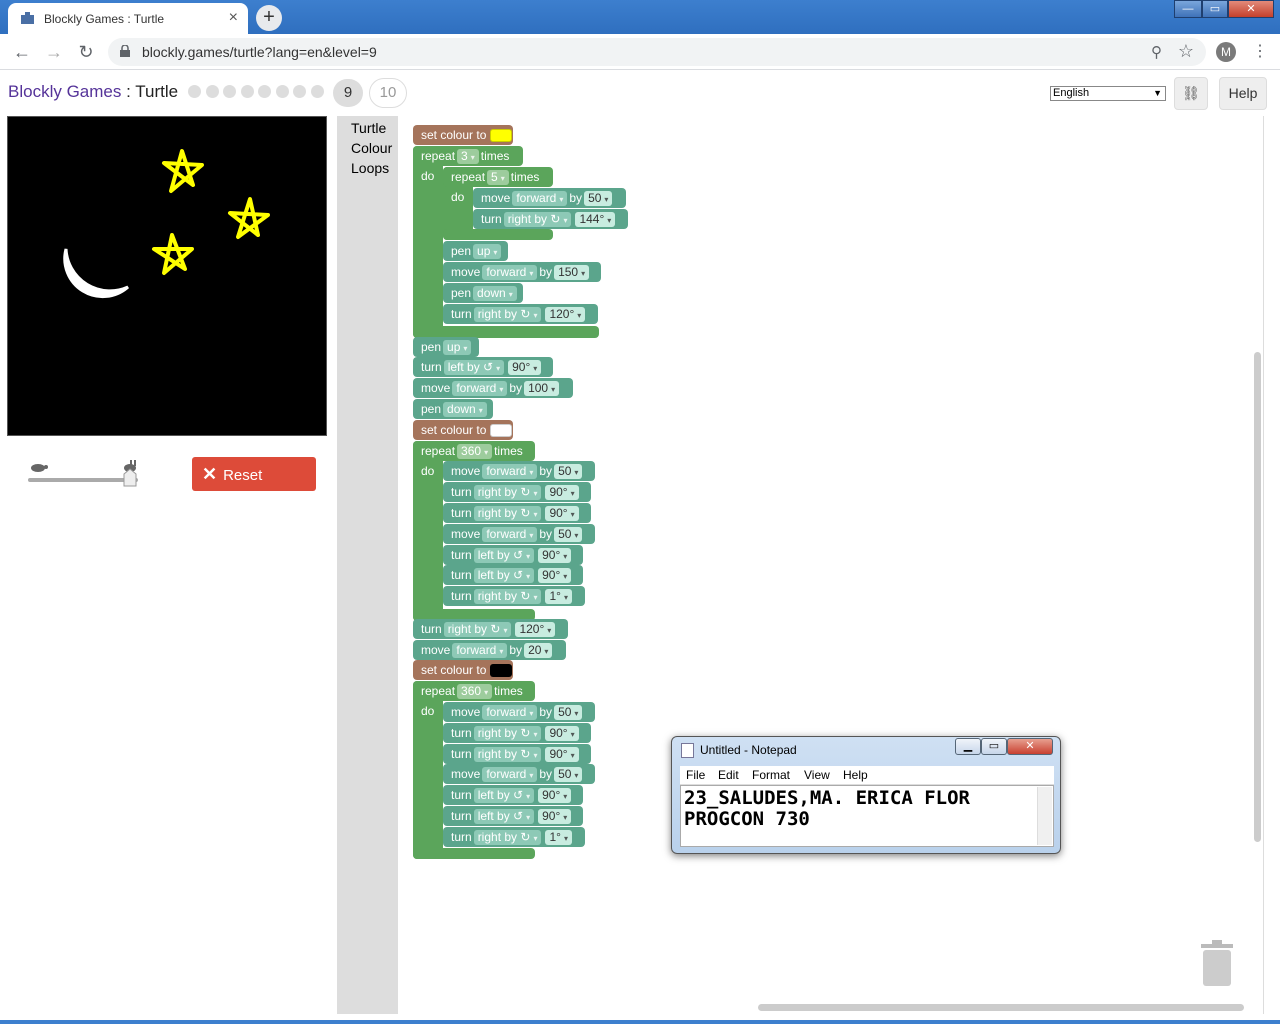 Image resolution: width=1280 pixels, height=1024 pixels. What do you see at coordinates (522, 272) in the screenshot?
I see `move-block: move forward ▾ by 150 ▾` at bounding box center [522, 272].